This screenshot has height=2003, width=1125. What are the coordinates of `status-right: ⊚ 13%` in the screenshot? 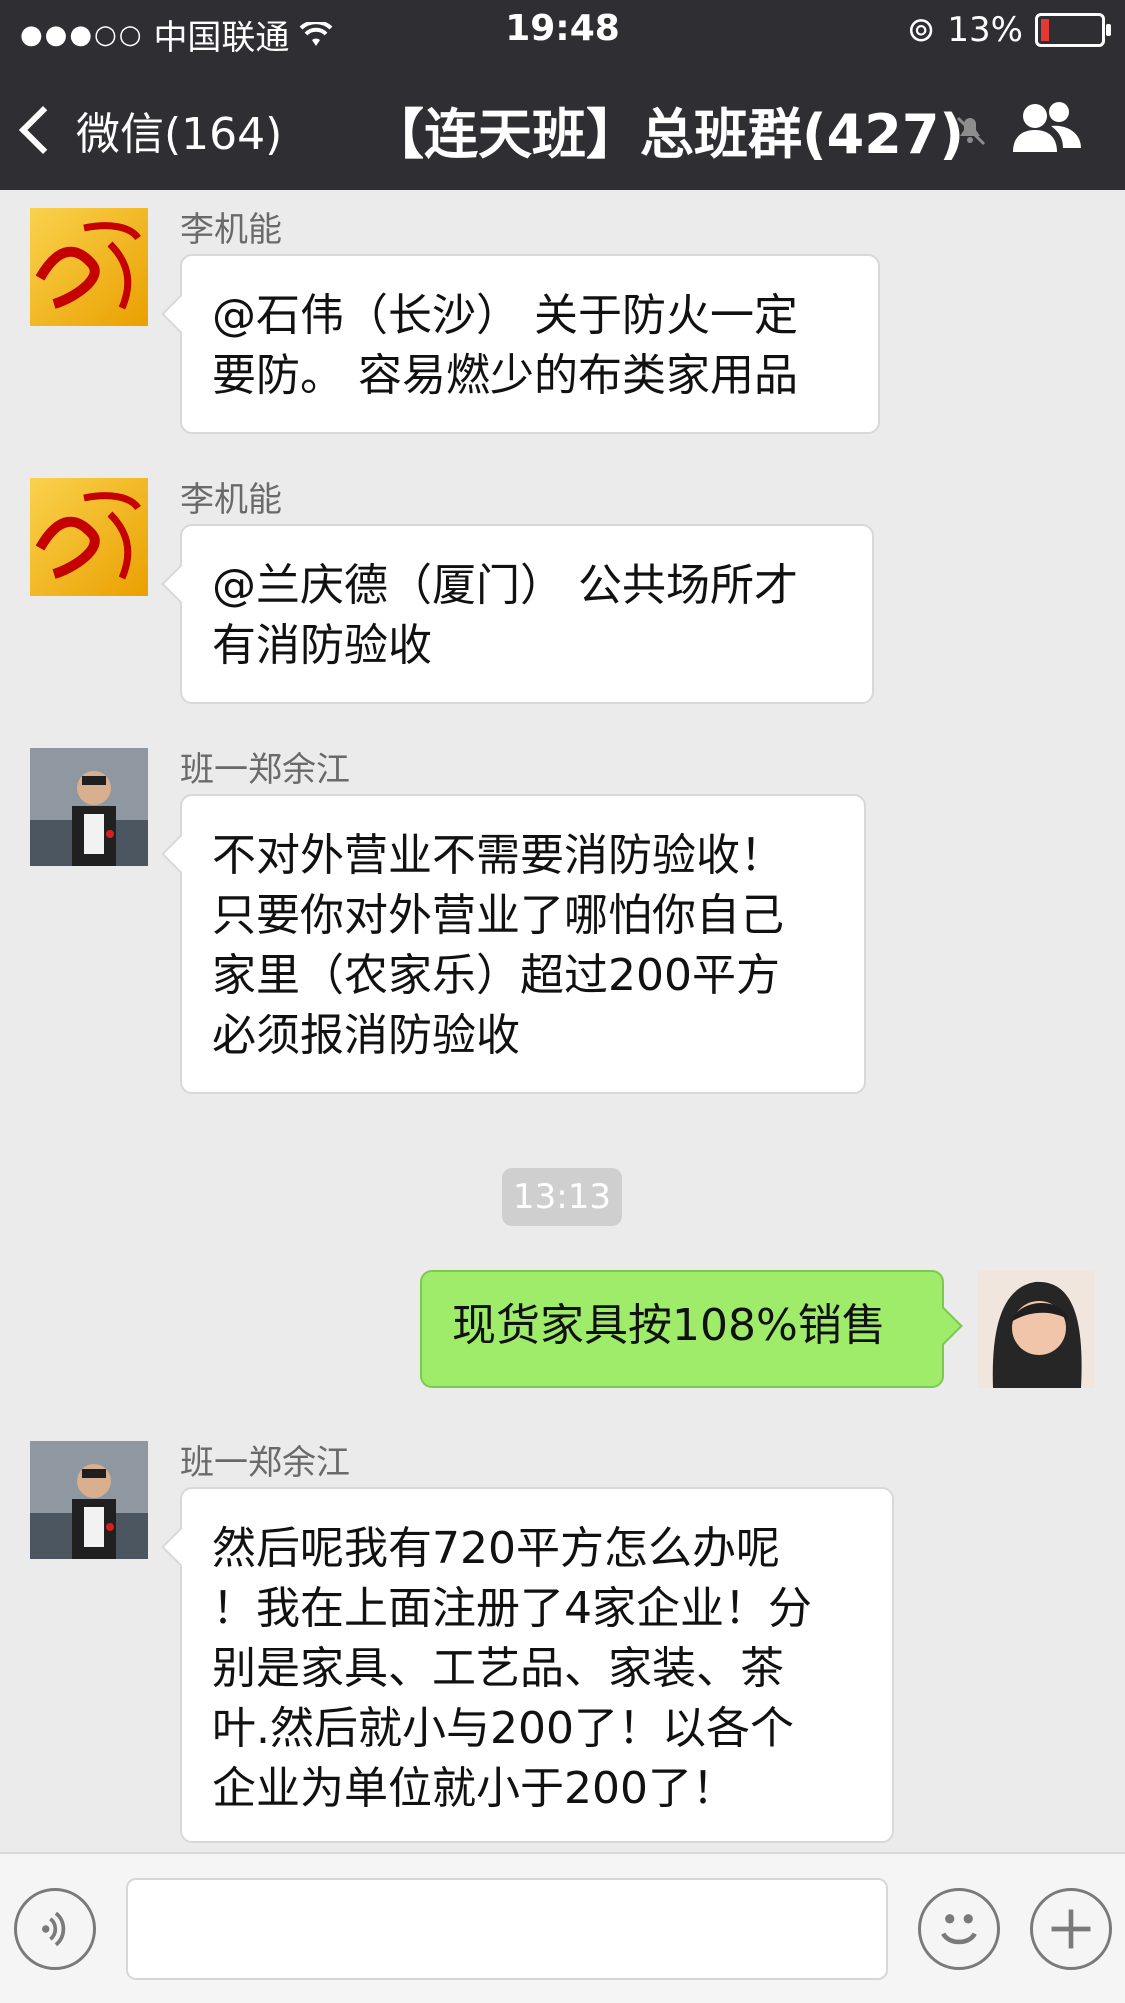 It's located at (1008, 30).